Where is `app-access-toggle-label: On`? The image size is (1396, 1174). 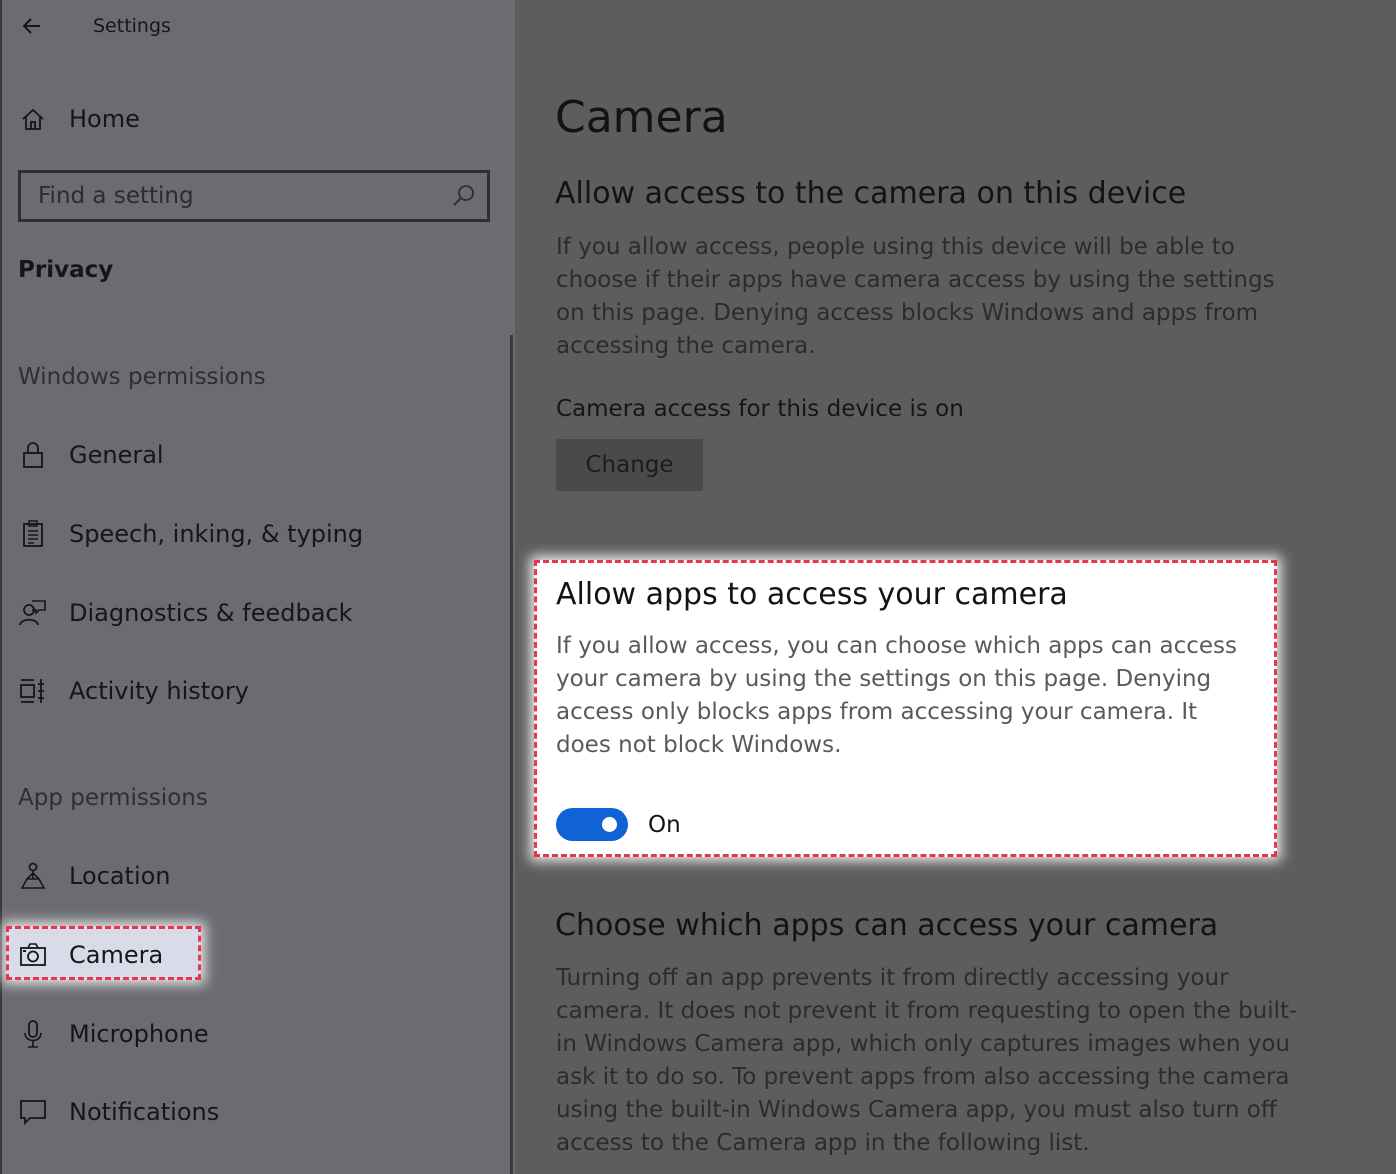 app-access-toggle-label: On is located at coordinates (664, 825).